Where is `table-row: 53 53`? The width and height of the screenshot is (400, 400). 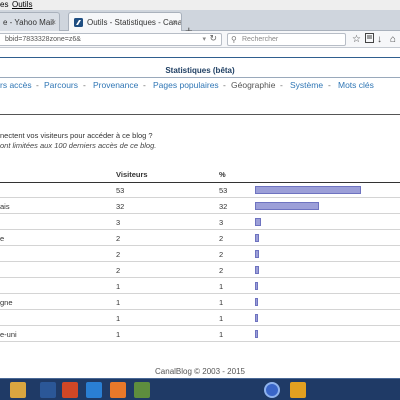
table-row: 53 53 is located at coordinates (200, 190).